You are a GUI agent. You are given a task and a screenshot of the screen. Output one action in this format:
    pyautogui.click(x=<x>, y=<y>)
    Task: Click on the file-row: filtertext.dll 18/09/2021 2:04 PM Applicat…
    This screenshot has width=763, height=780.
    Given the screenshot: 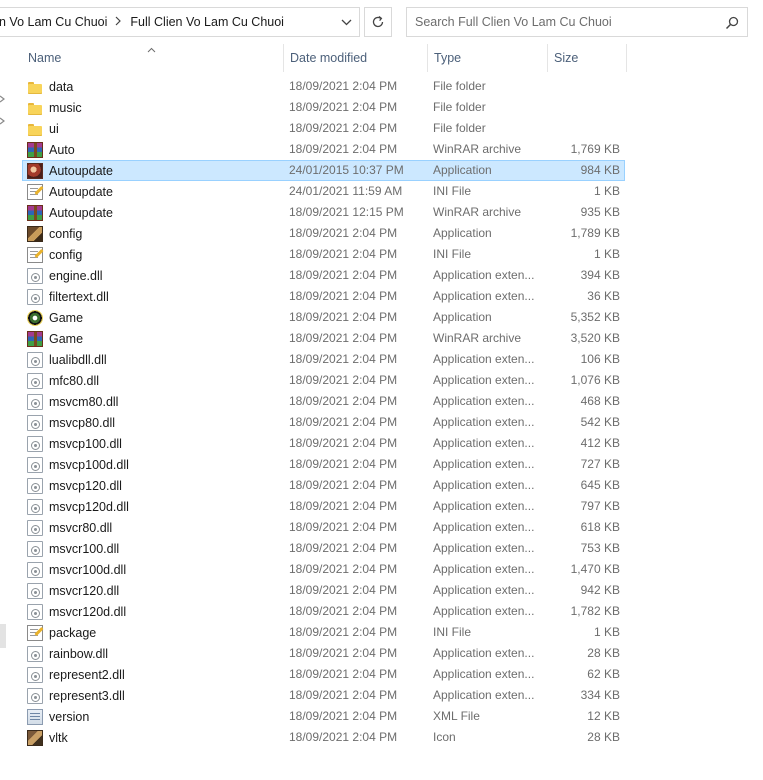 What is the action you would take?
    pyautogui.click(x=323, y=296)
    